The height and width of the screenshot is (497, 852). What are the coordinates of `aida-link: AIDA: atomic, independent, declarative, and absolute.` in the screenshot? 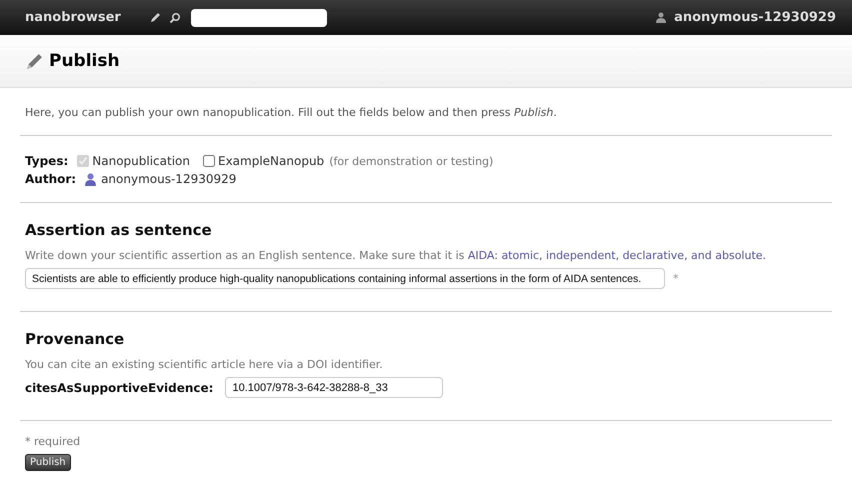 It's located at (617, 255).